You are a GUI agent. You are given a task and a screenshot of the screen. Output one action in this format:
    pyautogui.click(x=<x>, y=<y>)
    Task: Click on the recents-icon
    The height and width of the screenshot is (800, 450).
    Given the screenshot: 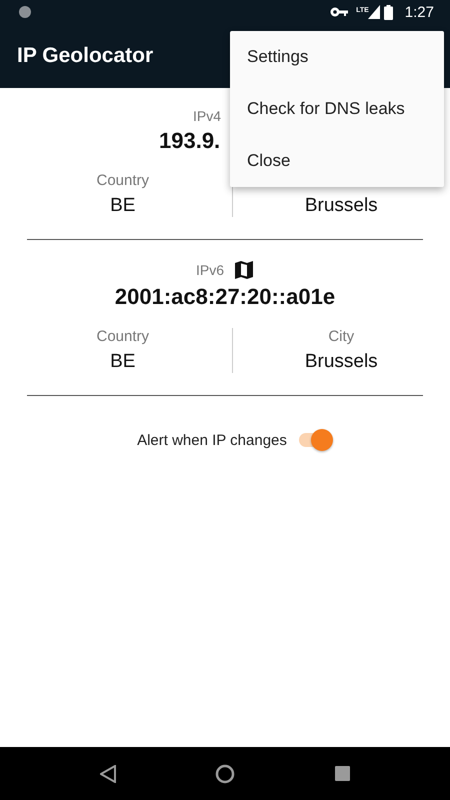 What is the action you would take?
    pyautogui.click(x=342, y=773)
    